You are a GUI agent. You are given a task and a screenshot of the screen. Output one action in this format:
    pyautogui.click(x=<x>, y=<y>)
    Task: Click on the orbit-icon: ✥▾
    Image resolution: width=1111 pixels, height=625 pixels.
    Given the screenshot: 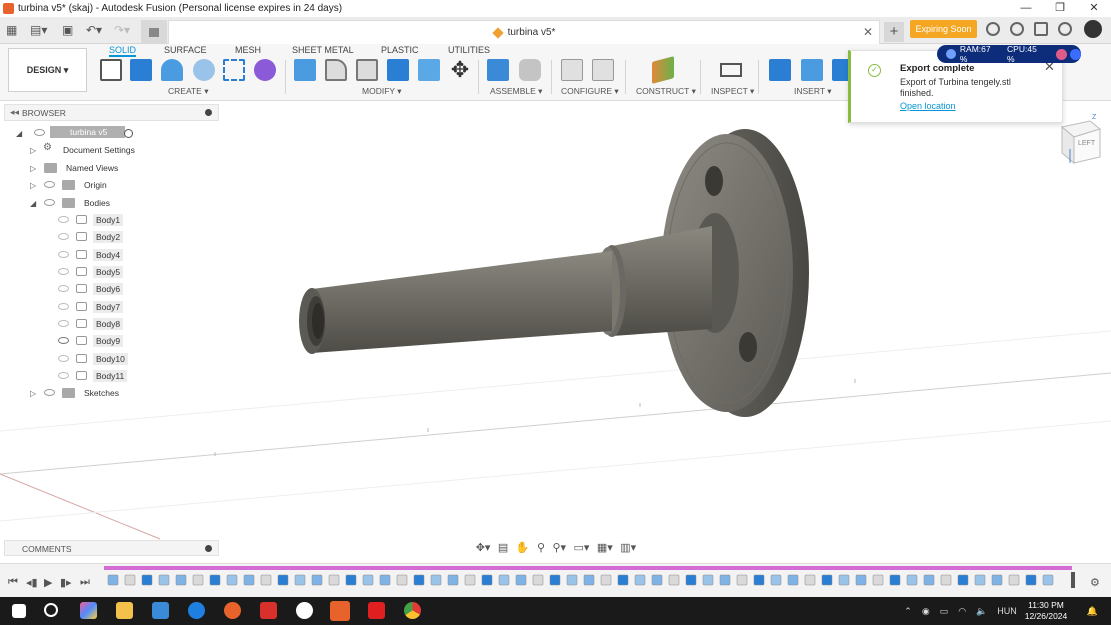 What is the action you would take?
    pyautogui.click(x=483, y=547)
    